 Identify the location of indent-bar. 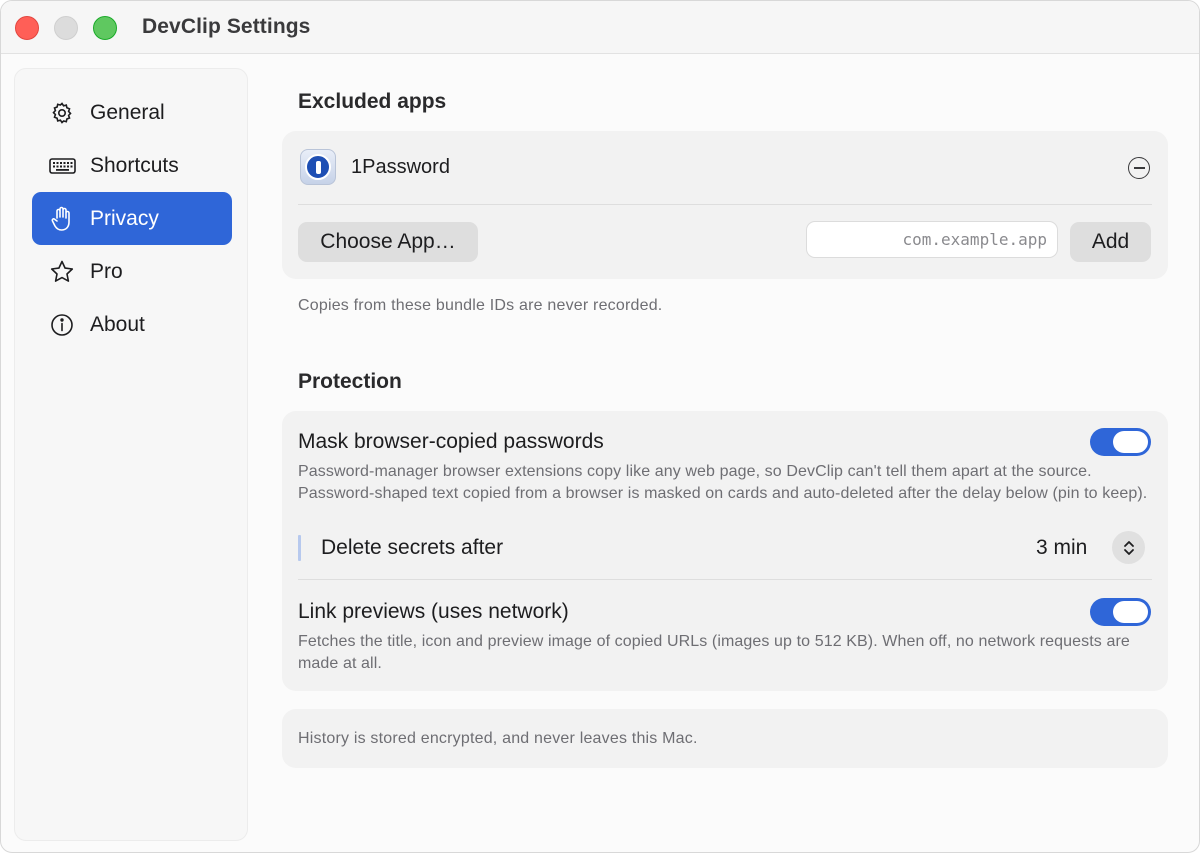
(299, 548).